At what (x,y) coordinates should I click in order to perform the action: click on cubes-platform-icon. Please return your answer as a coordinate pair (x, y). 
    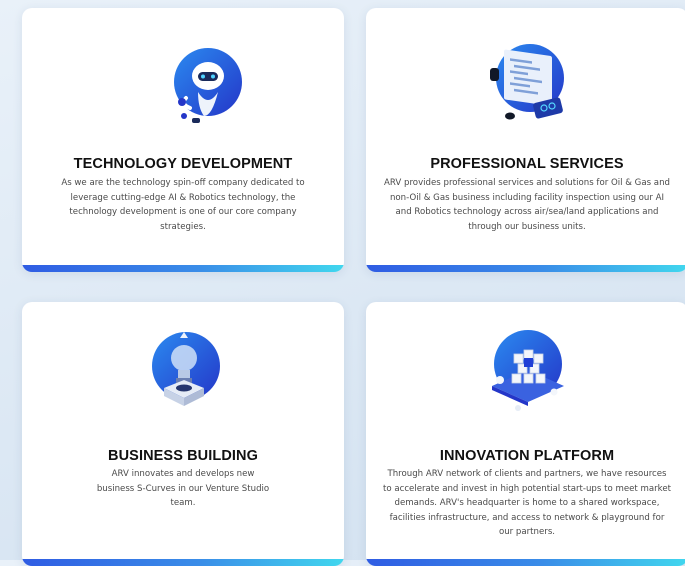
    Looking at the image, I should click on (524, 370).